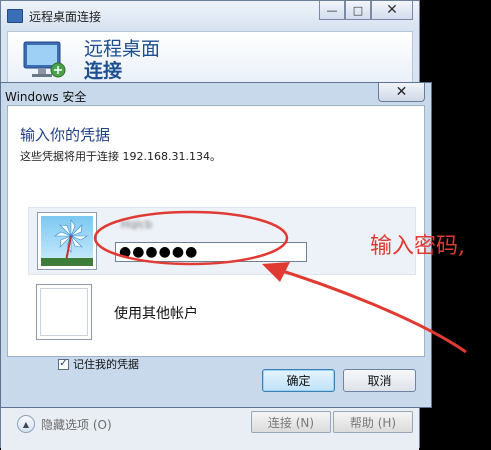  I want to click on rdc-window-title: 远程桌面连接, so click(65, 17).